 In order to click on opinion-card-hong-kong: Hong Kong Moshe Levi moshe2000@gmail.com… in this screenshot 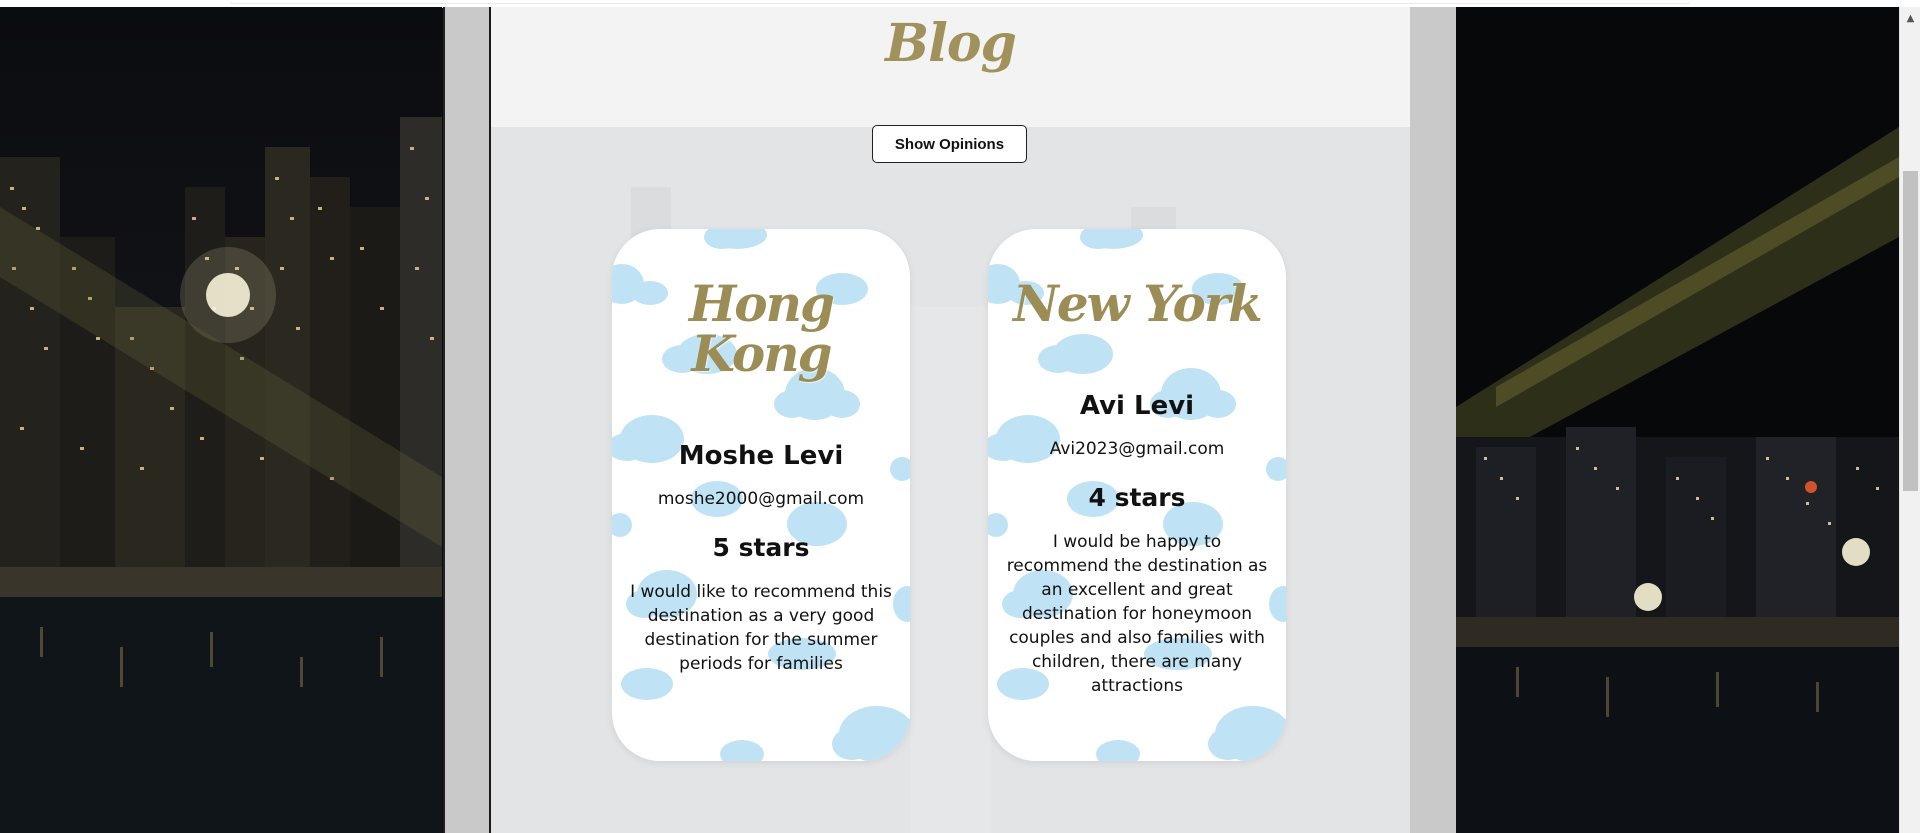, I will do `click(761, 495)`.